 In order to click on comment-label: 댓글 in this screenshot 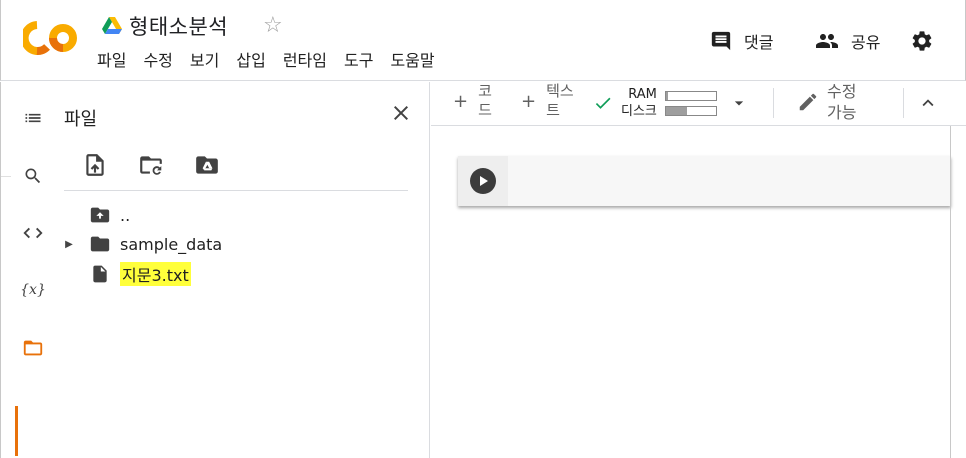, I will do `click(759, 42)`.